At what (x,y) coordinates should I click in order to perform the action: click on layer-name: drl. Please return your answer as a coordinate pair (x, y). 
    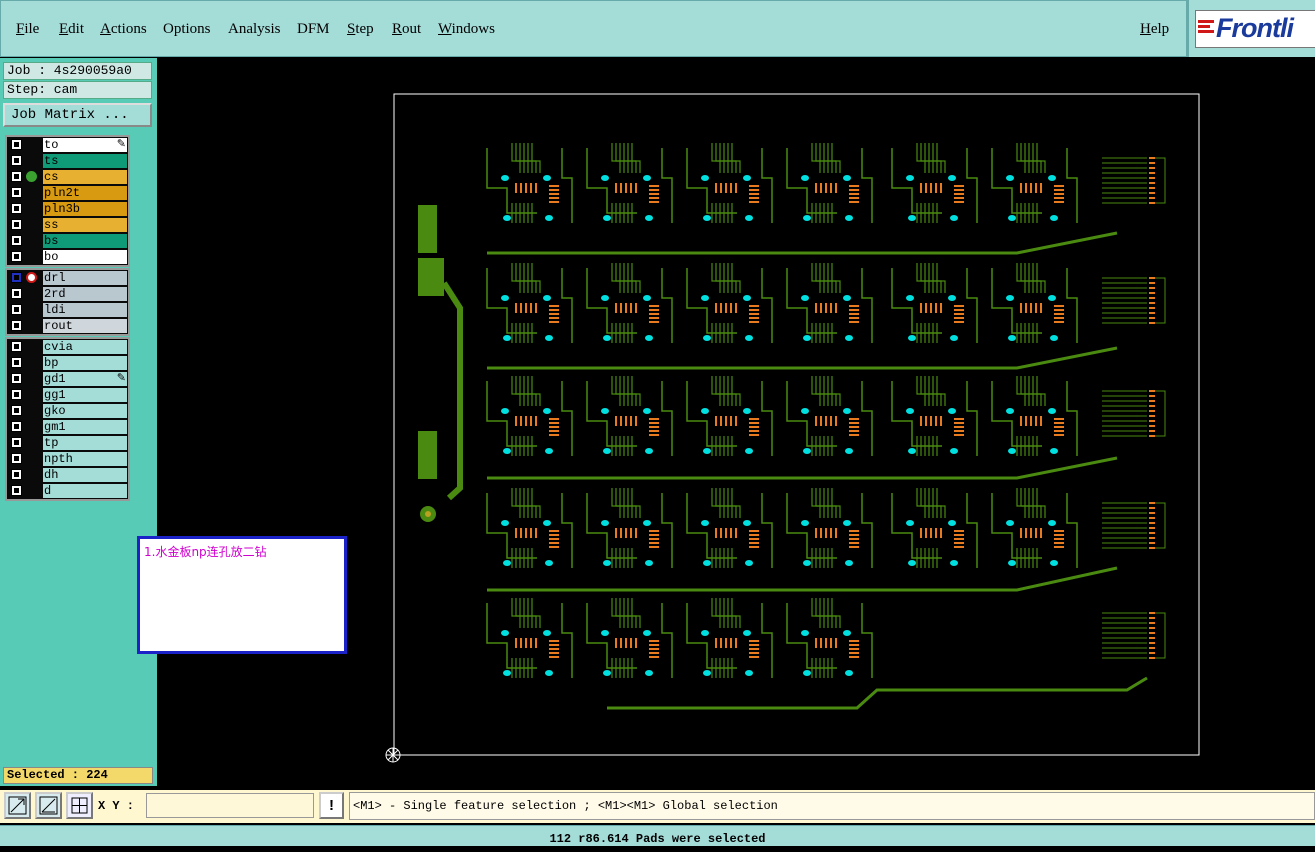
    Looking at the image, I should click on (85, 278).